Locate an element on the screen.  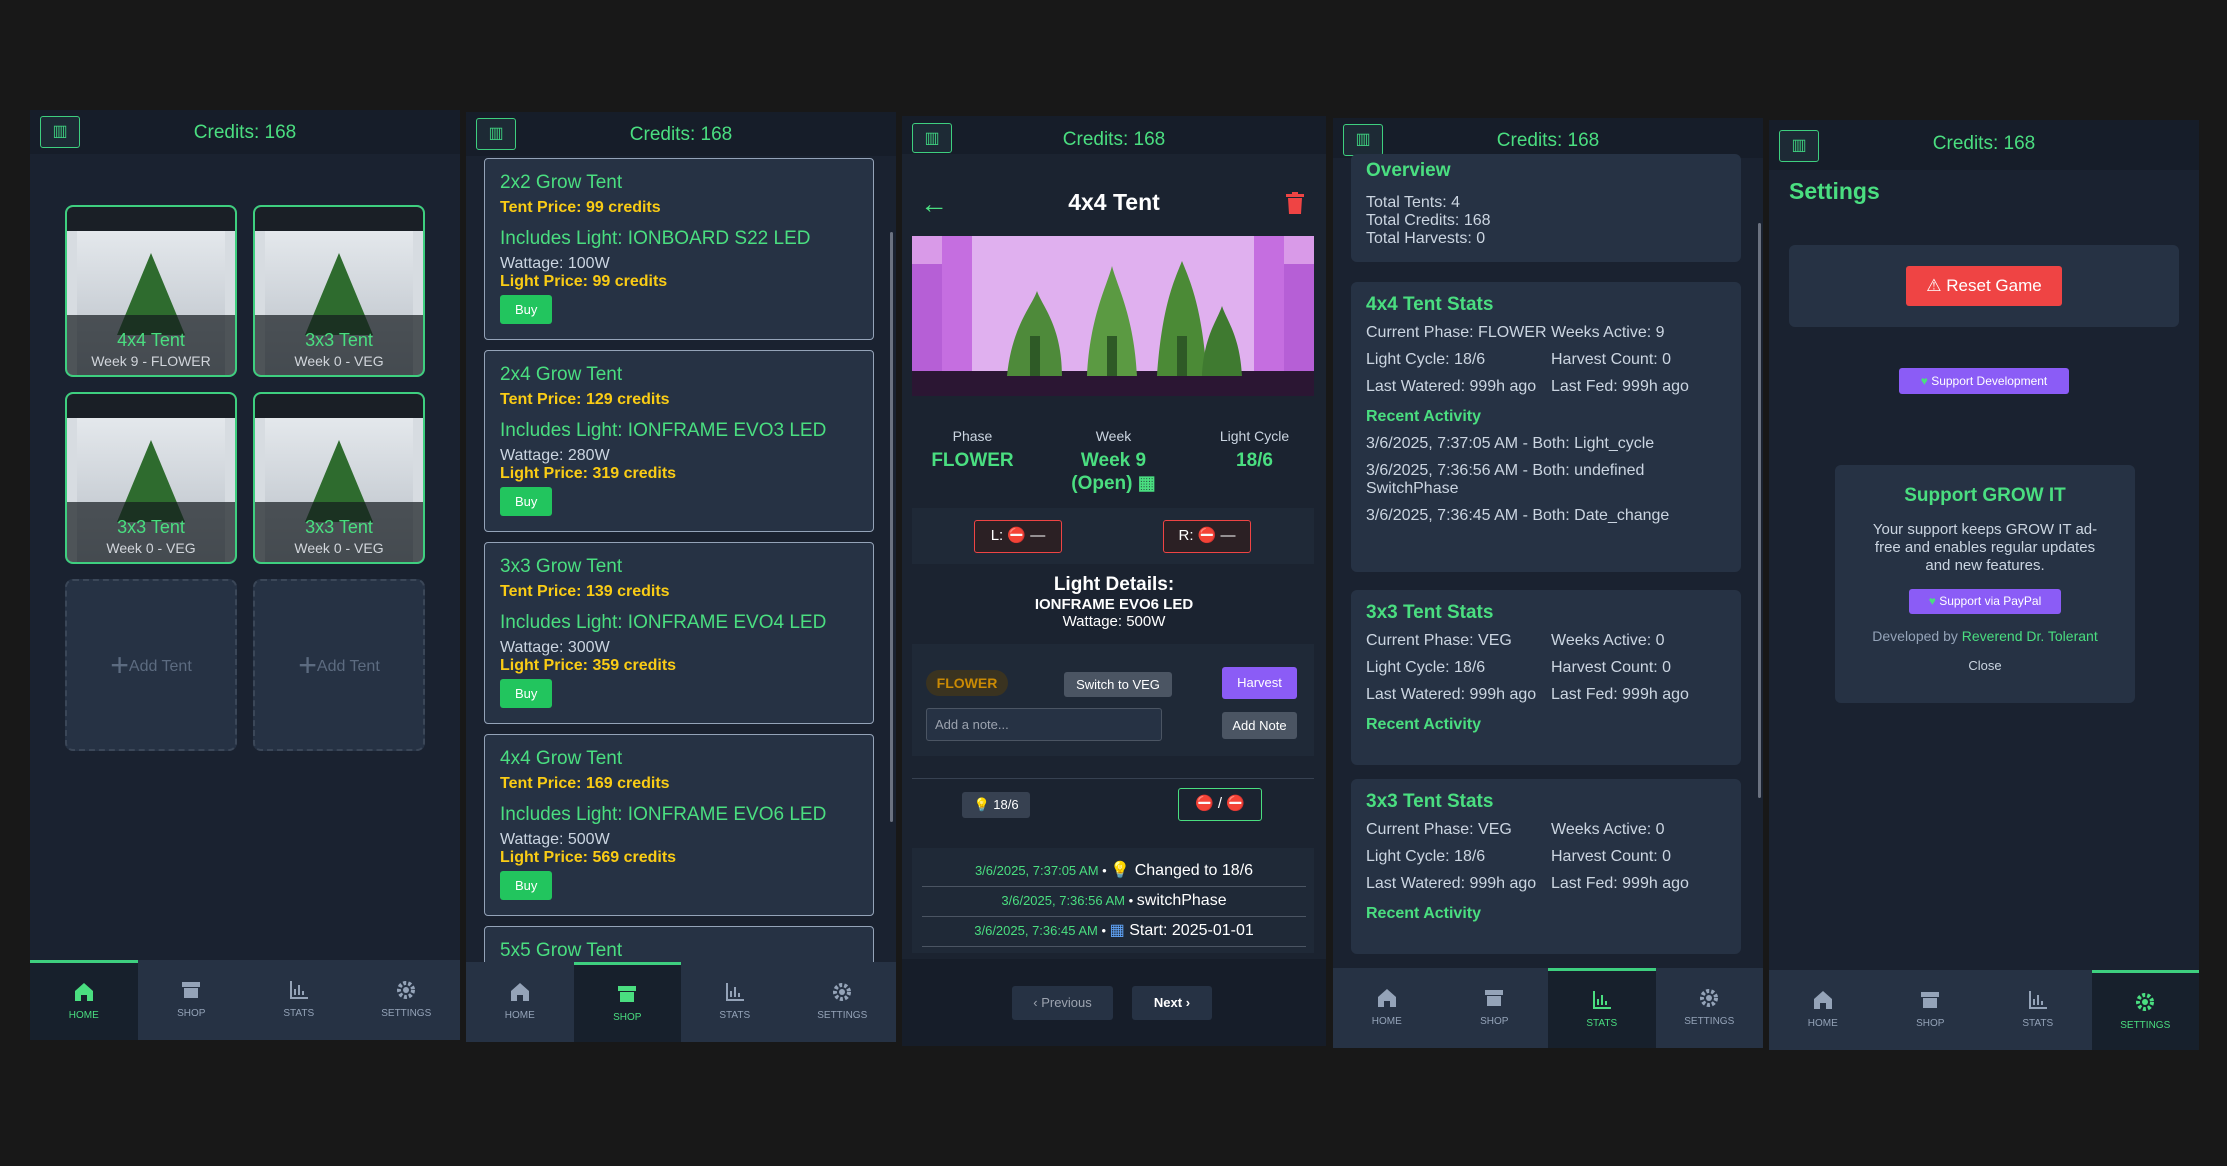
included-light: Includes Light: IONFRAME EVO6 LED is located at coordinates (663, 814).